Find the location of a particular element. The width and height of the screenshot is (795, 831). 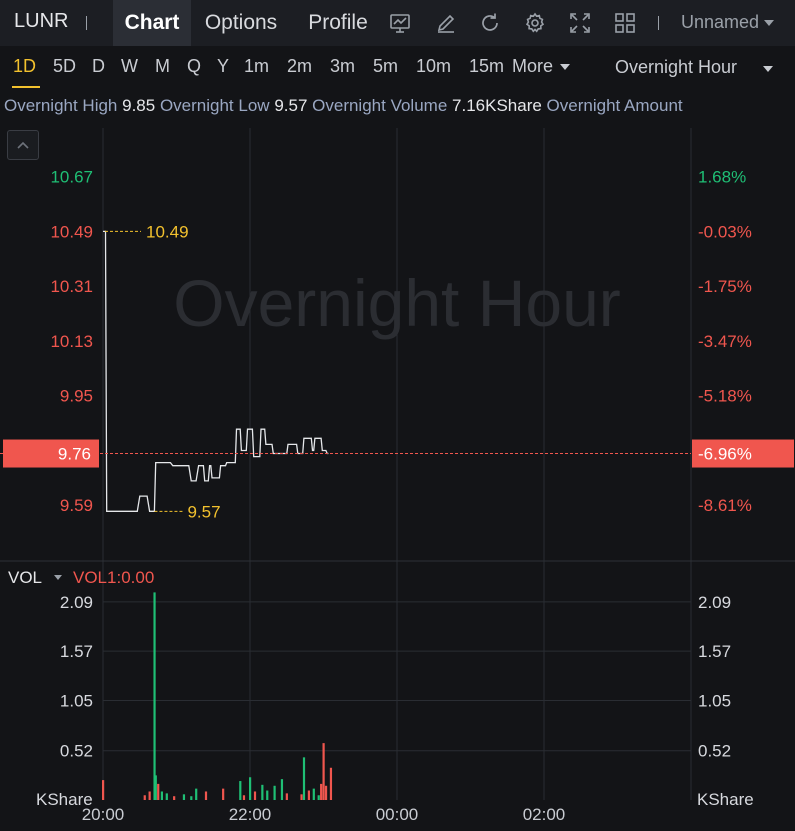

chevron-up-icon is located at coordinates (23, 145).